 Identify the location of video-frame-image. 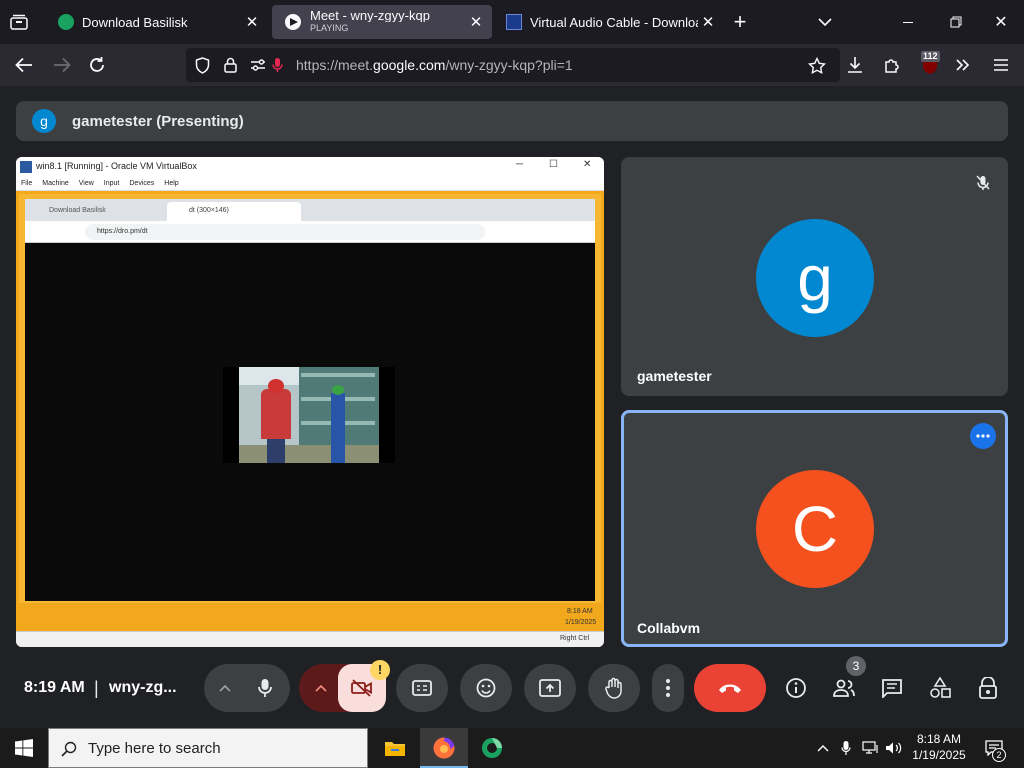
(309, 415).